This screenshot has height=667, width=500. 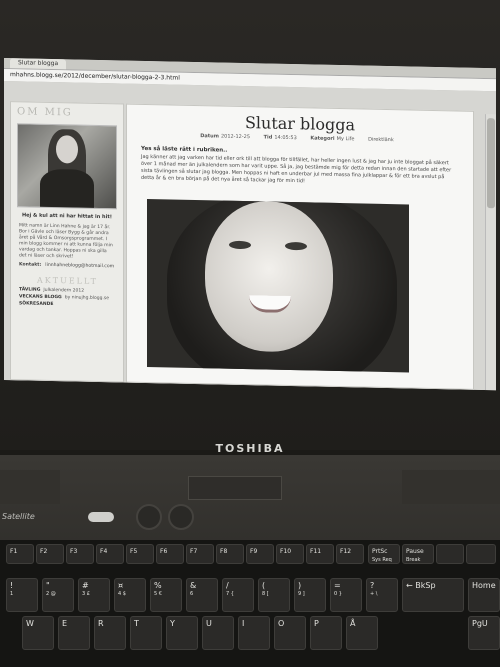 I want to click on left-hinge, so click(x=30, y=487).